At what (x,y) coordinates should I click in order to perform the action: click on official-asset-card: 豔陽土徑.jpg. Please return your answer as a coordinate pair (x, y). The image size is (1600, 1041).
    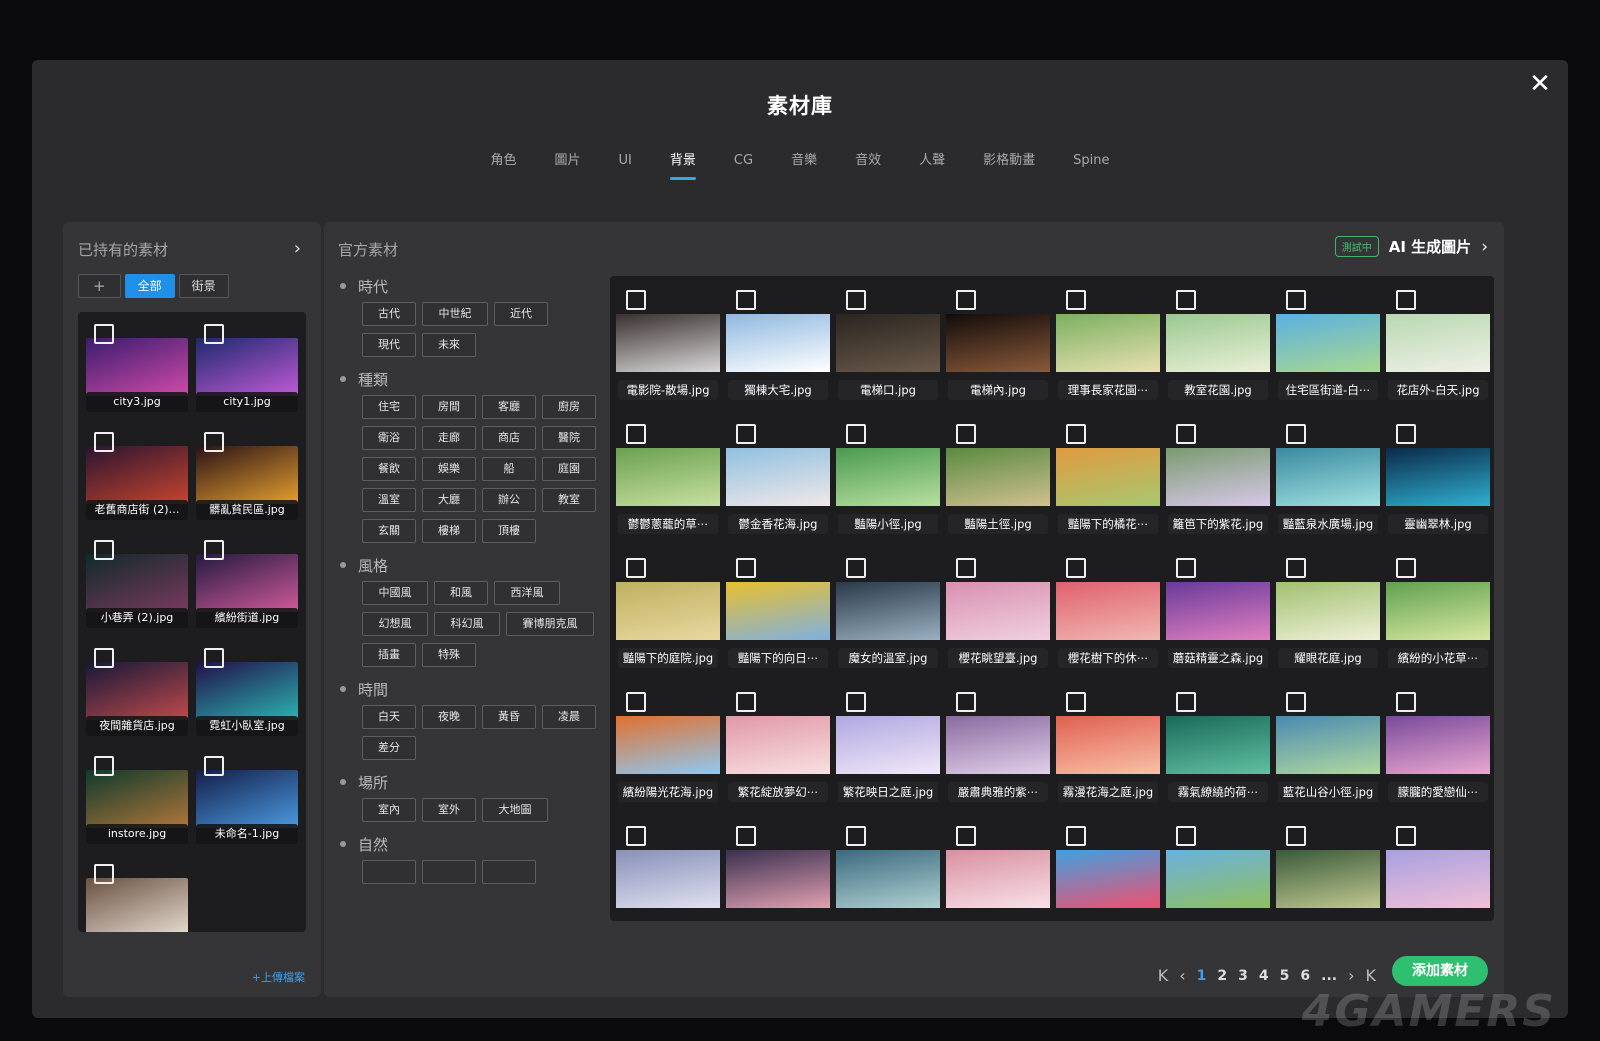
    Looking at the image, I should click on (998, 476).